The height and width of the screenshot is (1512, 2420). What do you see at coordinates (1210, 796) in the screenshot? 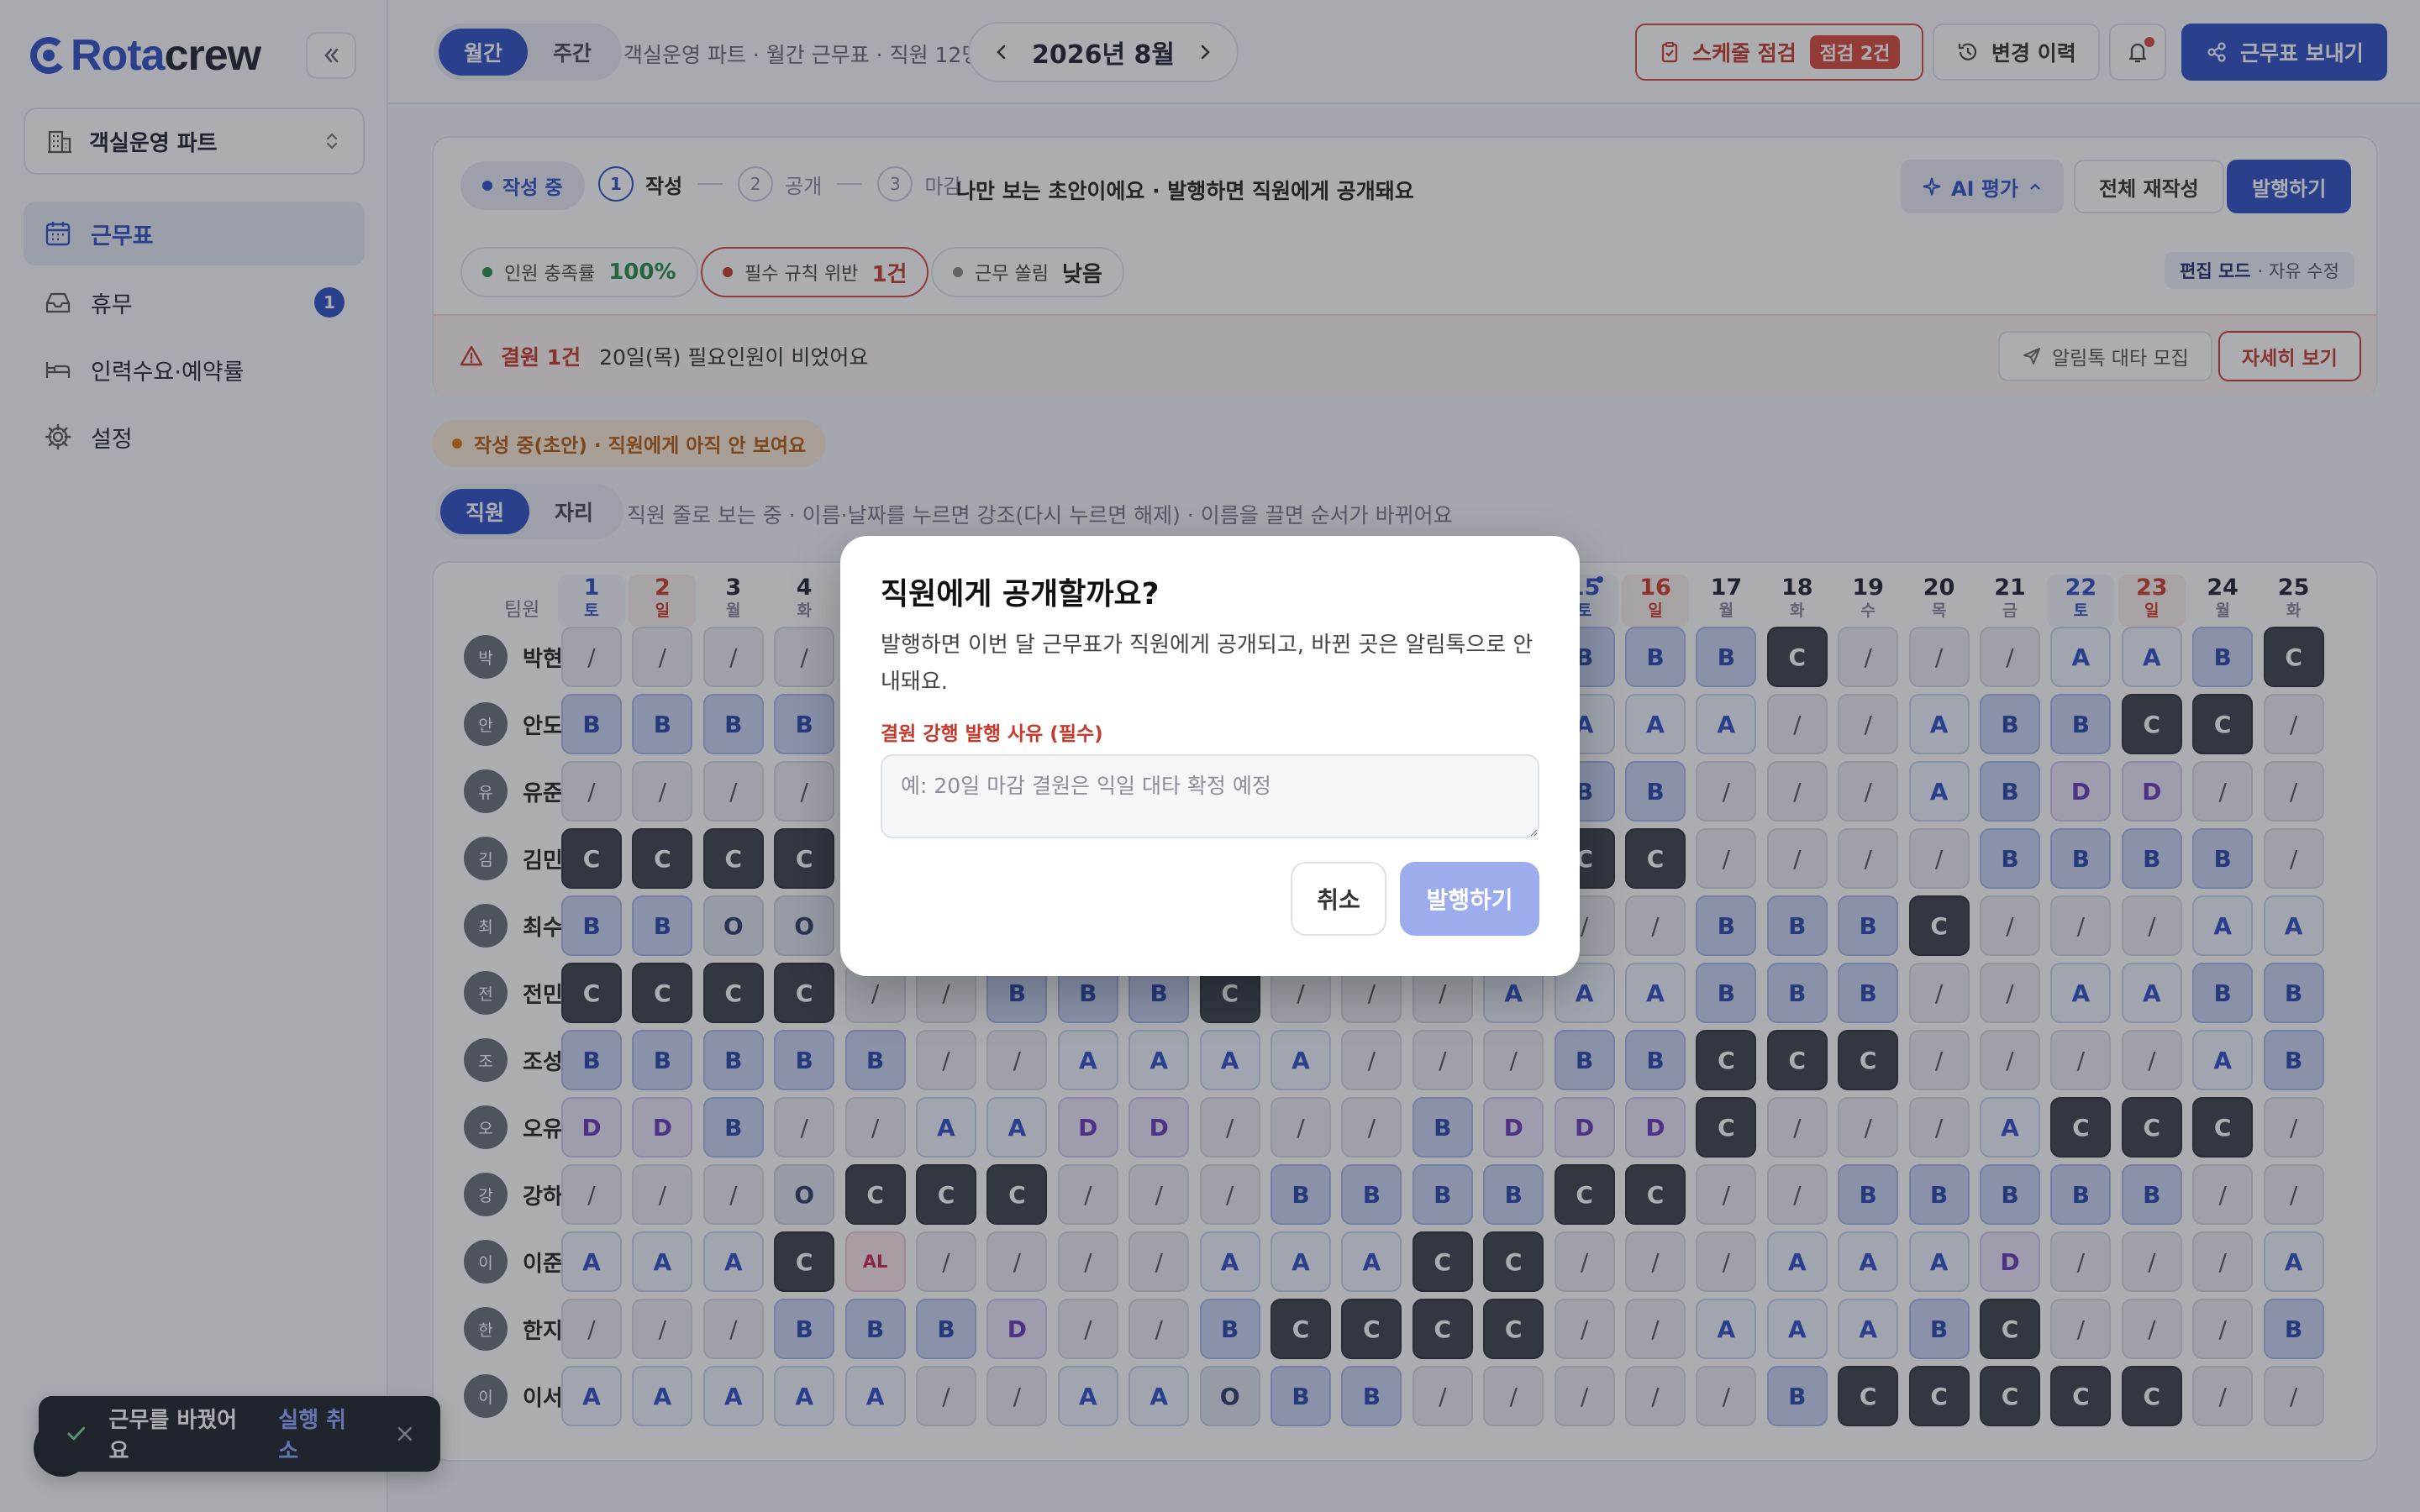
I see `reason-input` at bounding box center [1210, 796].